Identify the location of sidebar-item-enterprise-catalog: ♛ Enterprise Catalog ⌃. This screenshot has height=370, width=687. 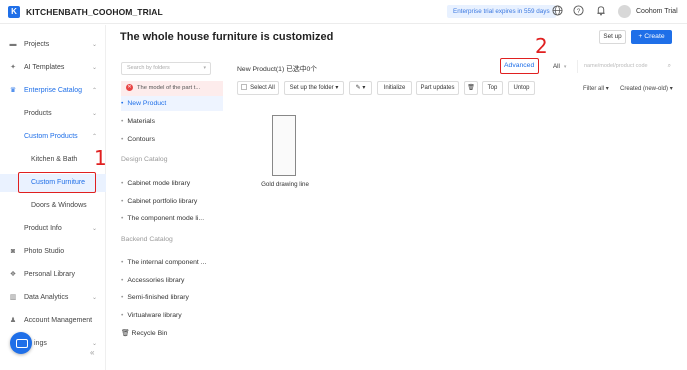
(53, 91).